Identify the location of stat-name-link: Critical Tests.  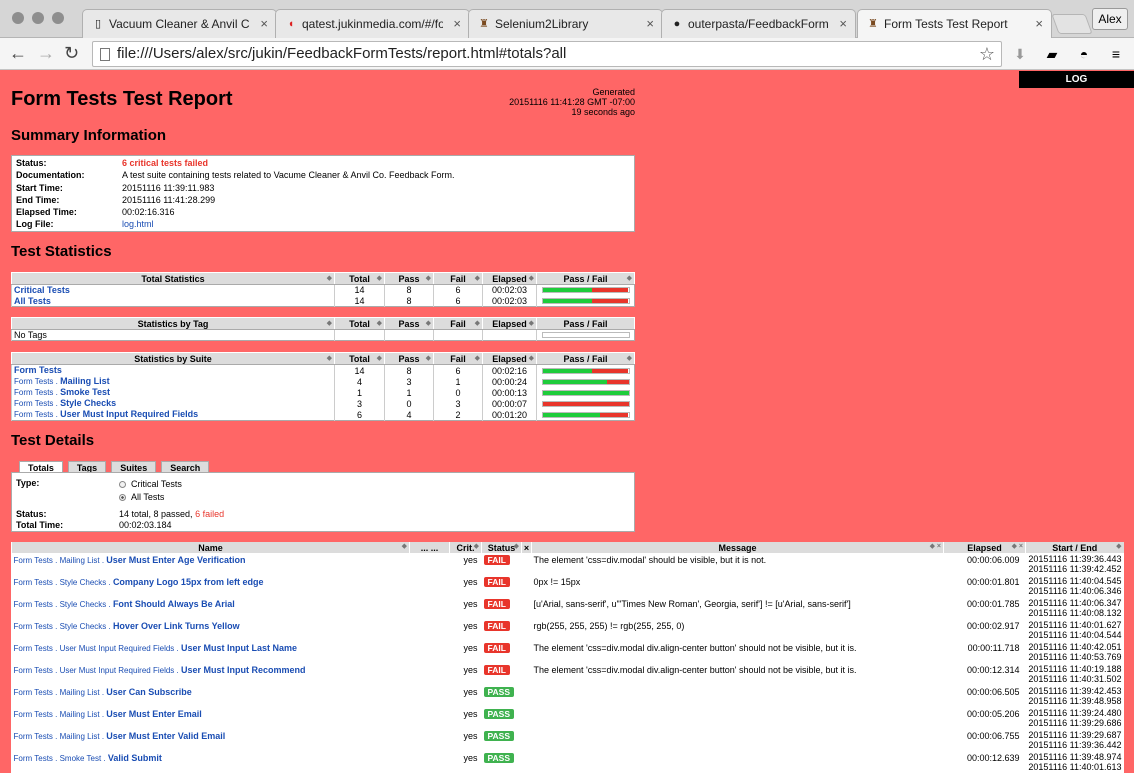
(42, 290).